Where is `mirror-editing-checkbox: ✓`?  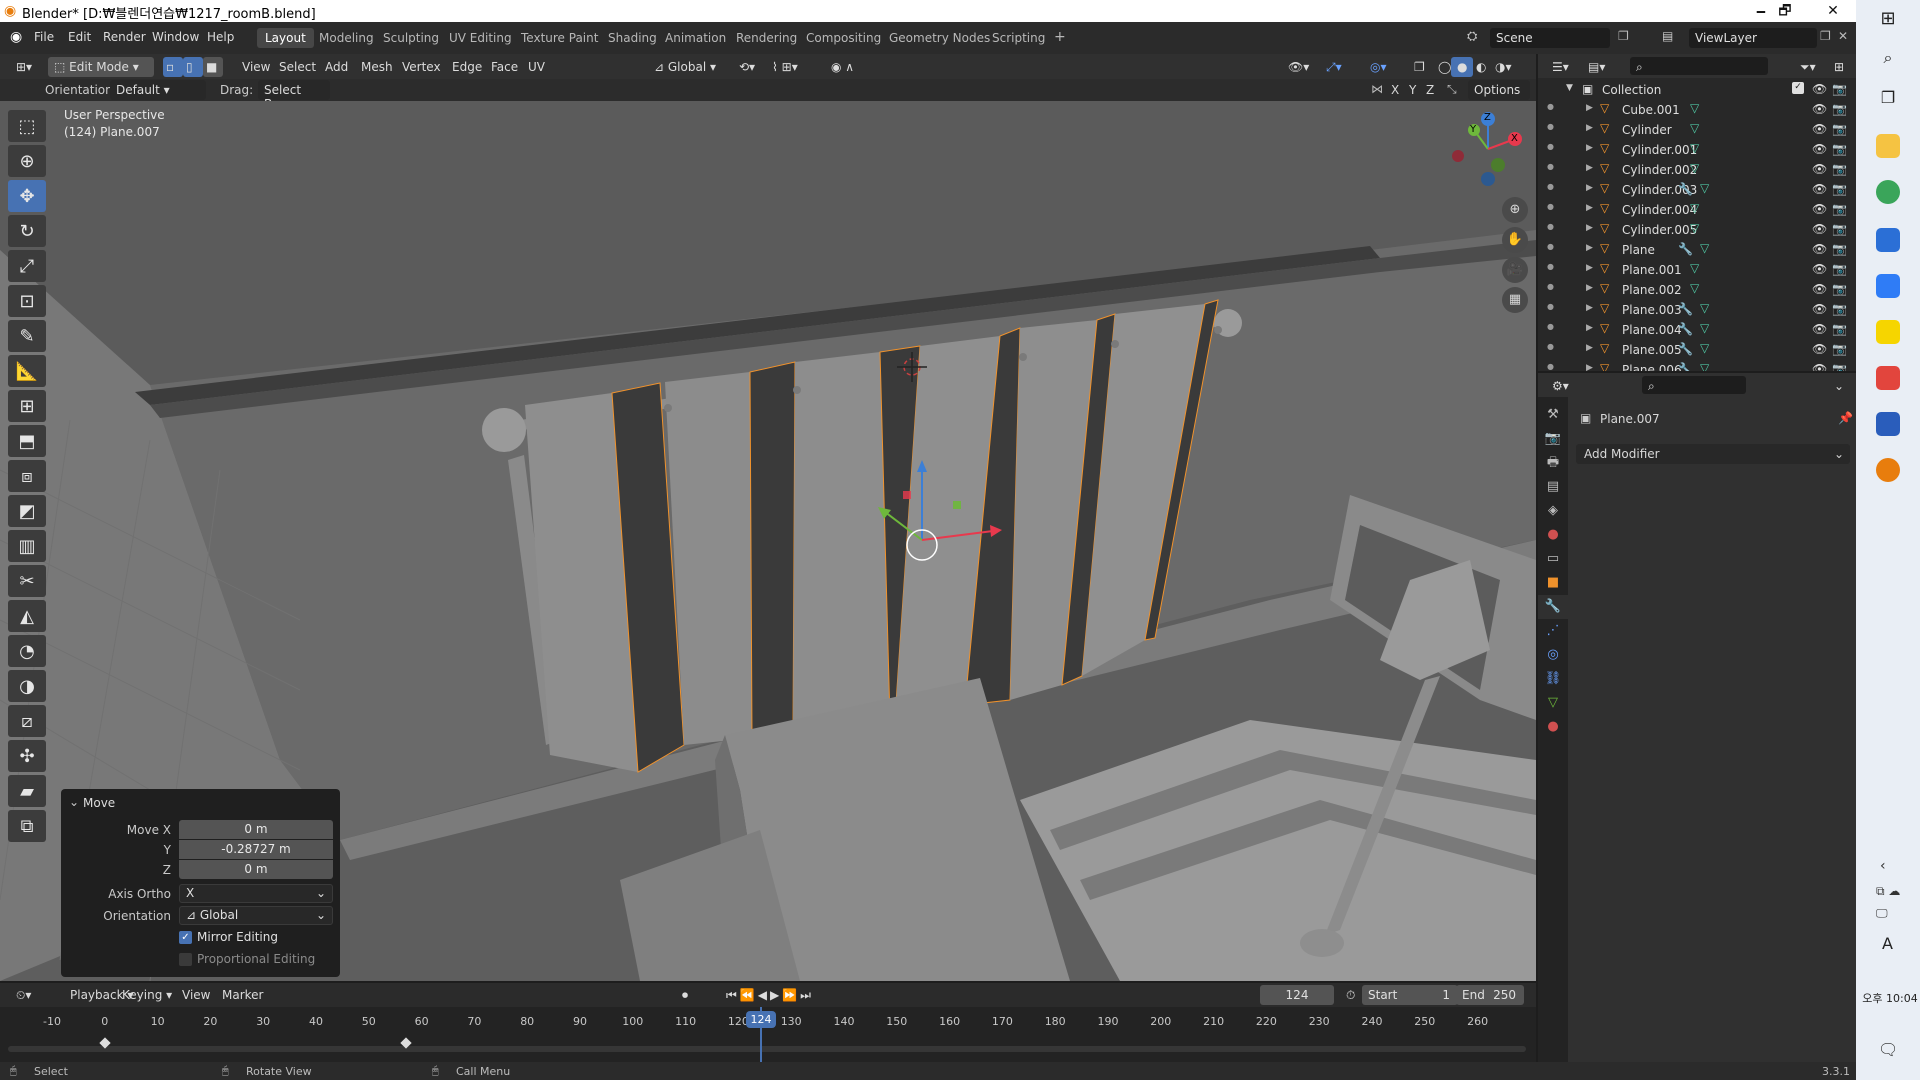 mirror-editing-checkbox: ✓ is located at coordinates (185, 937).